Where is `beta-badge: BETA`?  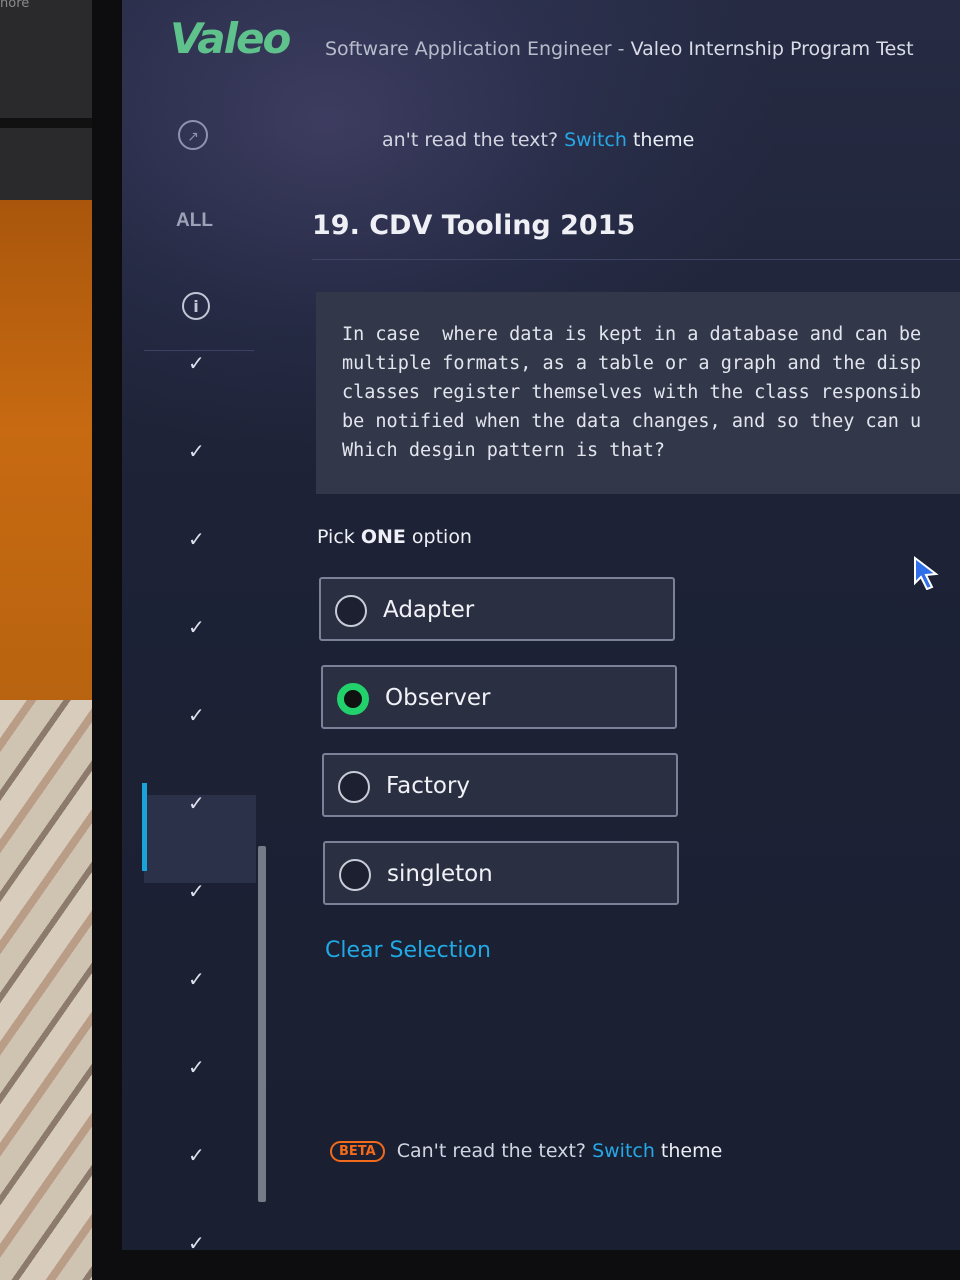
beta-badge: BETA is located at coordinates (357, 1151).